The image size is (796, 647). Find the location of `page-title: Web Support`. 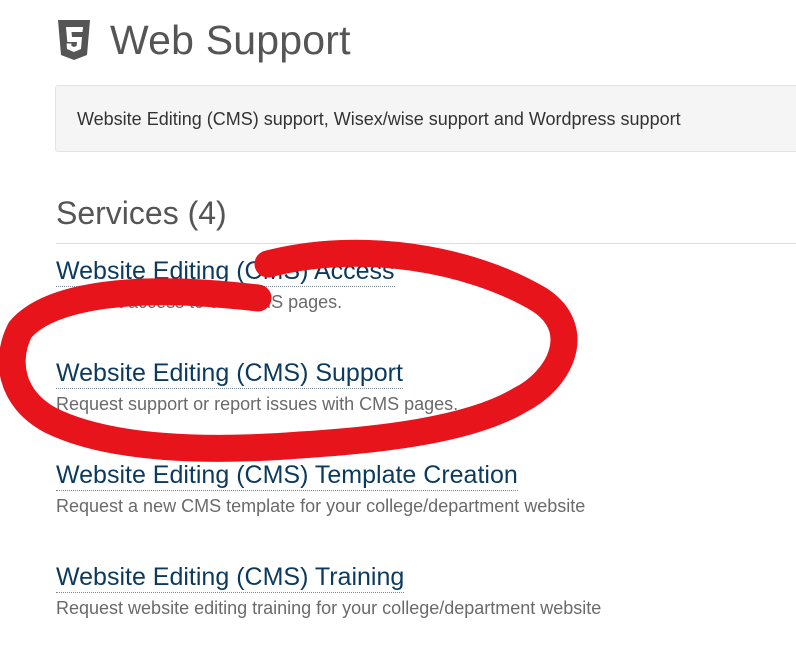

page-title: Web Support is located at coordinates (230, 40).